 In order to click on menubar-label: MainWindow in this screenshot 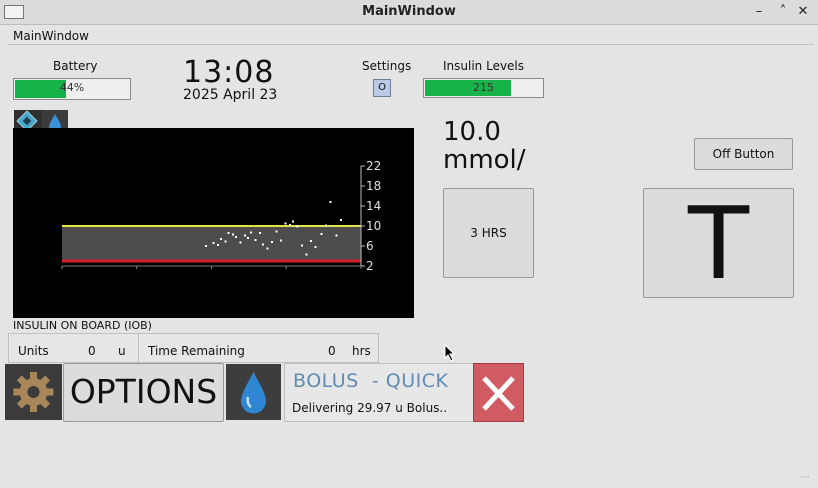, I will do `click(51, 36)`.